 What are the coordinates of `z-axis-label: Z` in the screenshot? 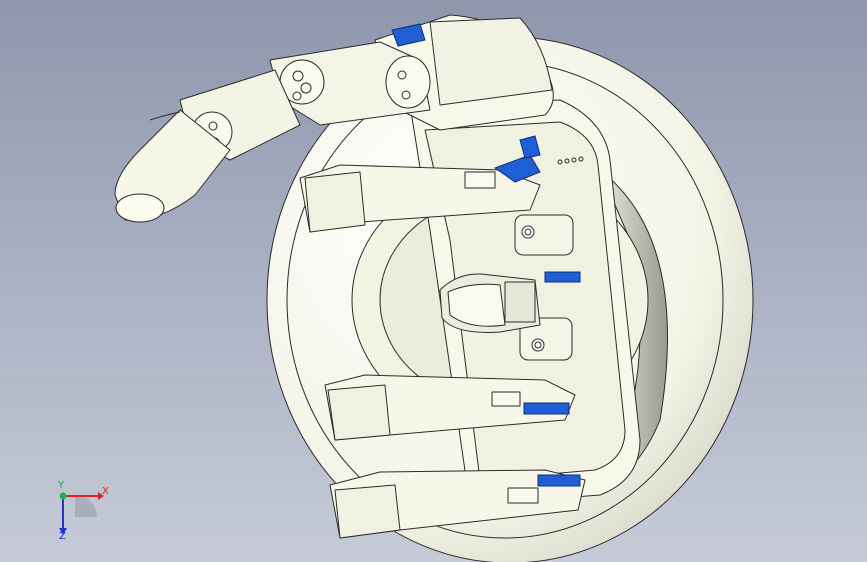 It's located at (62, 536).